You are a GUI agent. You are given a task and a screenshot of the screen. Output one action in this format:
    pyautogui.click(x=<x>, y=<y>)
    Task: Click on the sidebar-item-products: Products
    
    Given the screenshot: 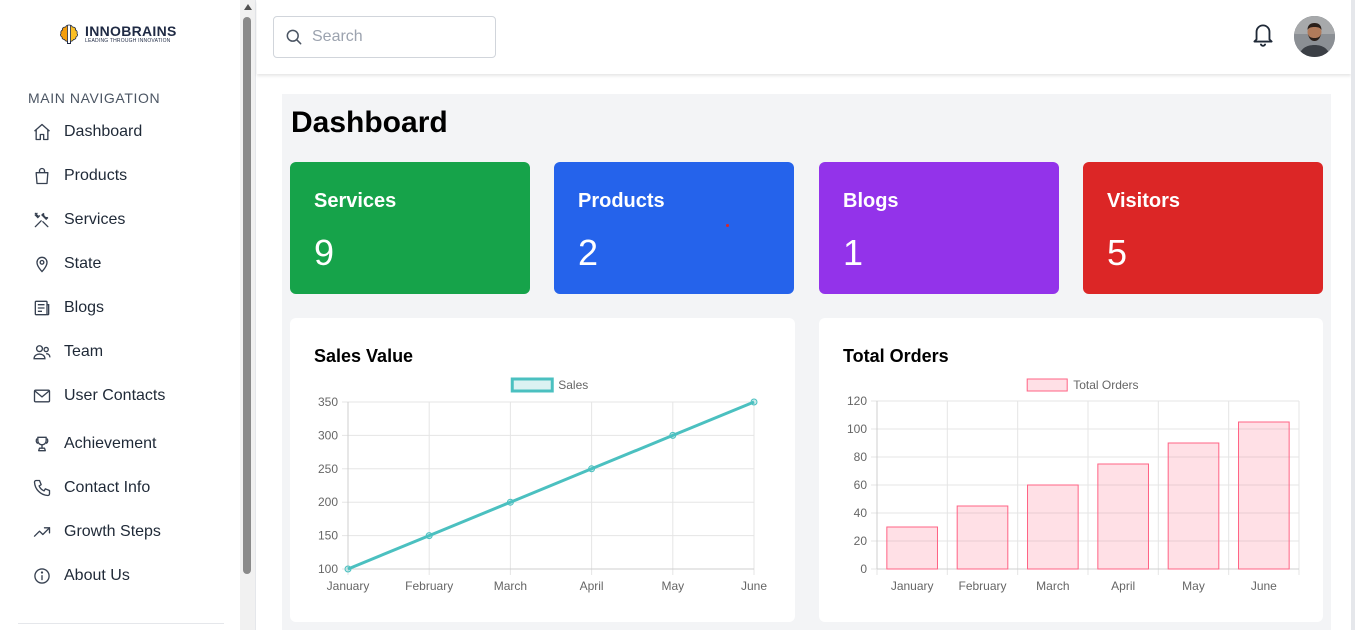 What is the action you would take?
    pyautogui.click(x=132, y=176)
    